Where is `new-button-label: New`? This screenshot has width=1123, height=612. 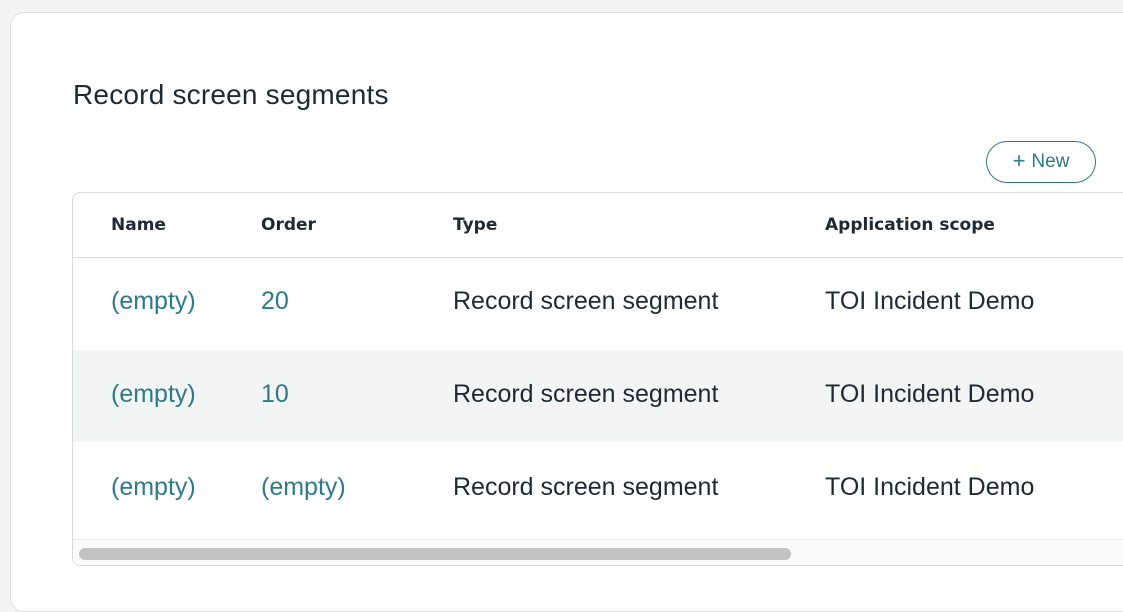
new-button-label: New is located at coordinates (1050, 161).